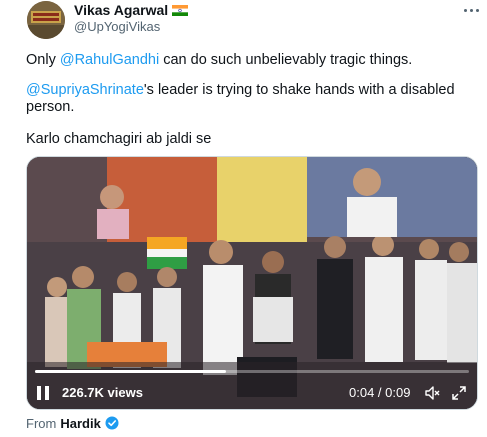  I want to click on text-segment: can do such unbelievably tragic things., so click(286, 60).